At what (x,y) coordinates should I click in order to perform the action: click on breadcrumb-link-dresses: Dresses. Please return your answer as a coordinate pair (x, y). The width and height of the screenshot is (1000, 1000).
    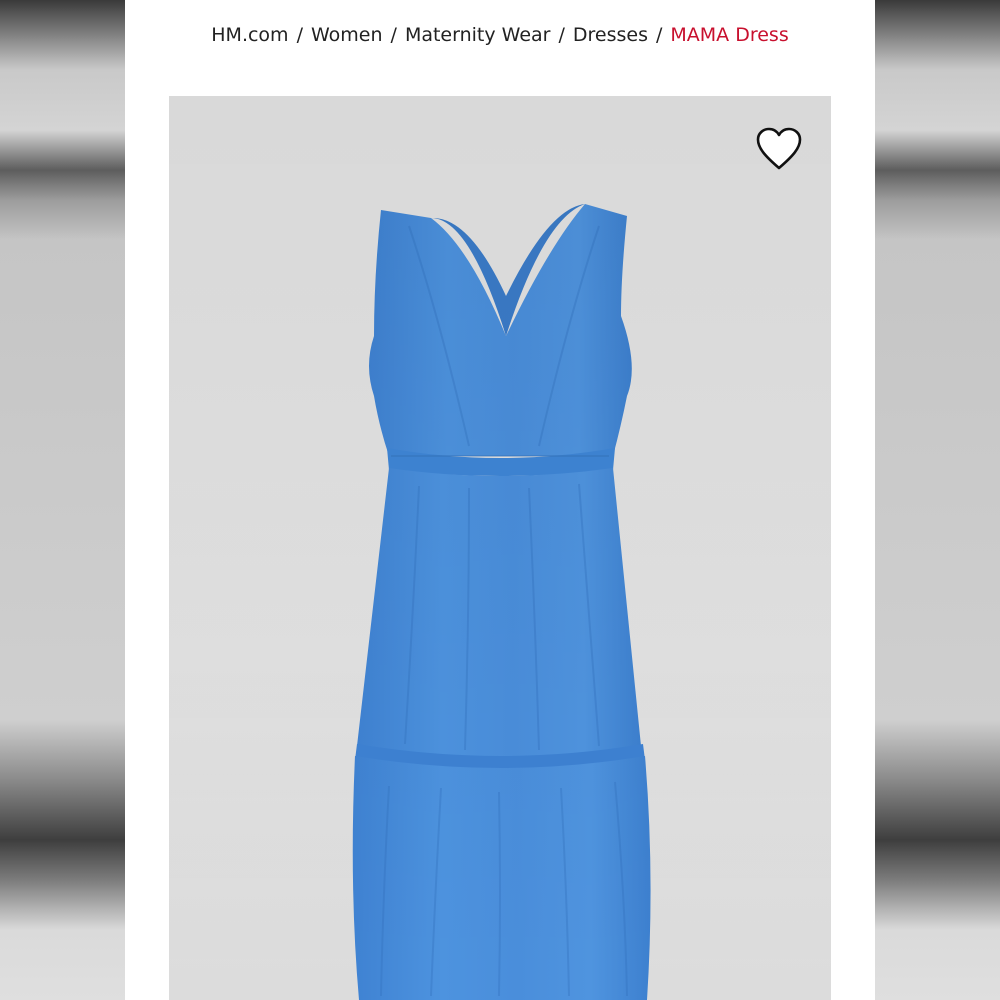
    Looking at the image, I should click on (610, 35).